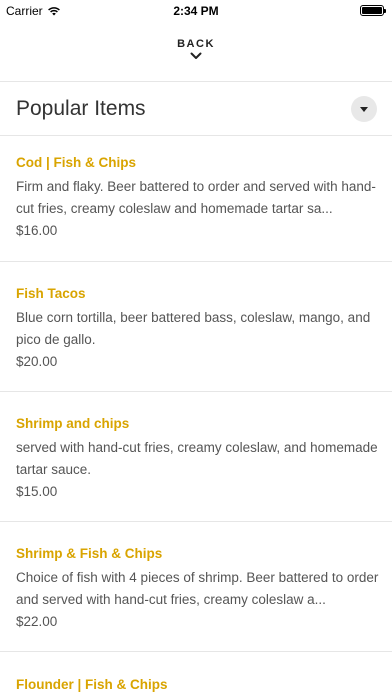  Describe the element at coordinates (196, 674) in the screenshot. I see `menu-item: Flounder | Fish & Chips` at that location.